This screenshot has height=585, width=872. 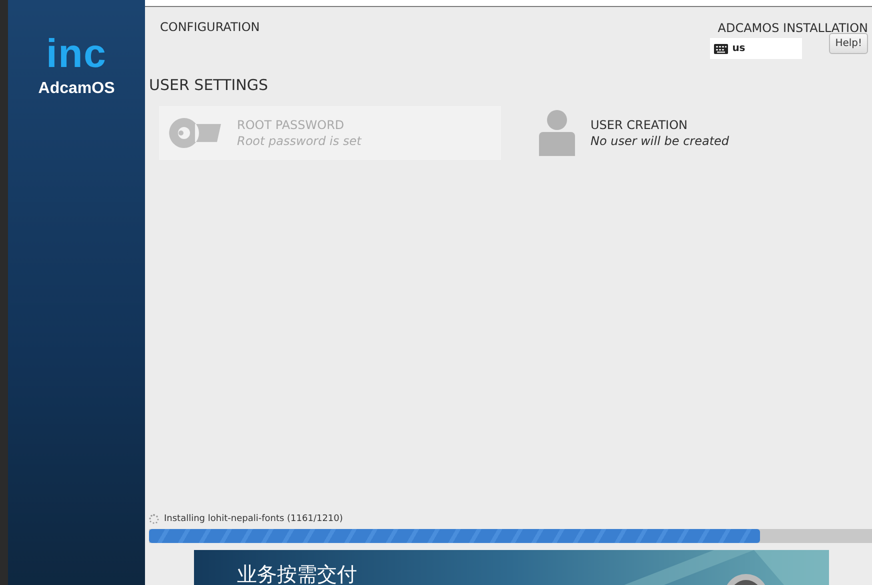 I want to click on page-title: CONFIGURATION, so click(x=210, y=27).